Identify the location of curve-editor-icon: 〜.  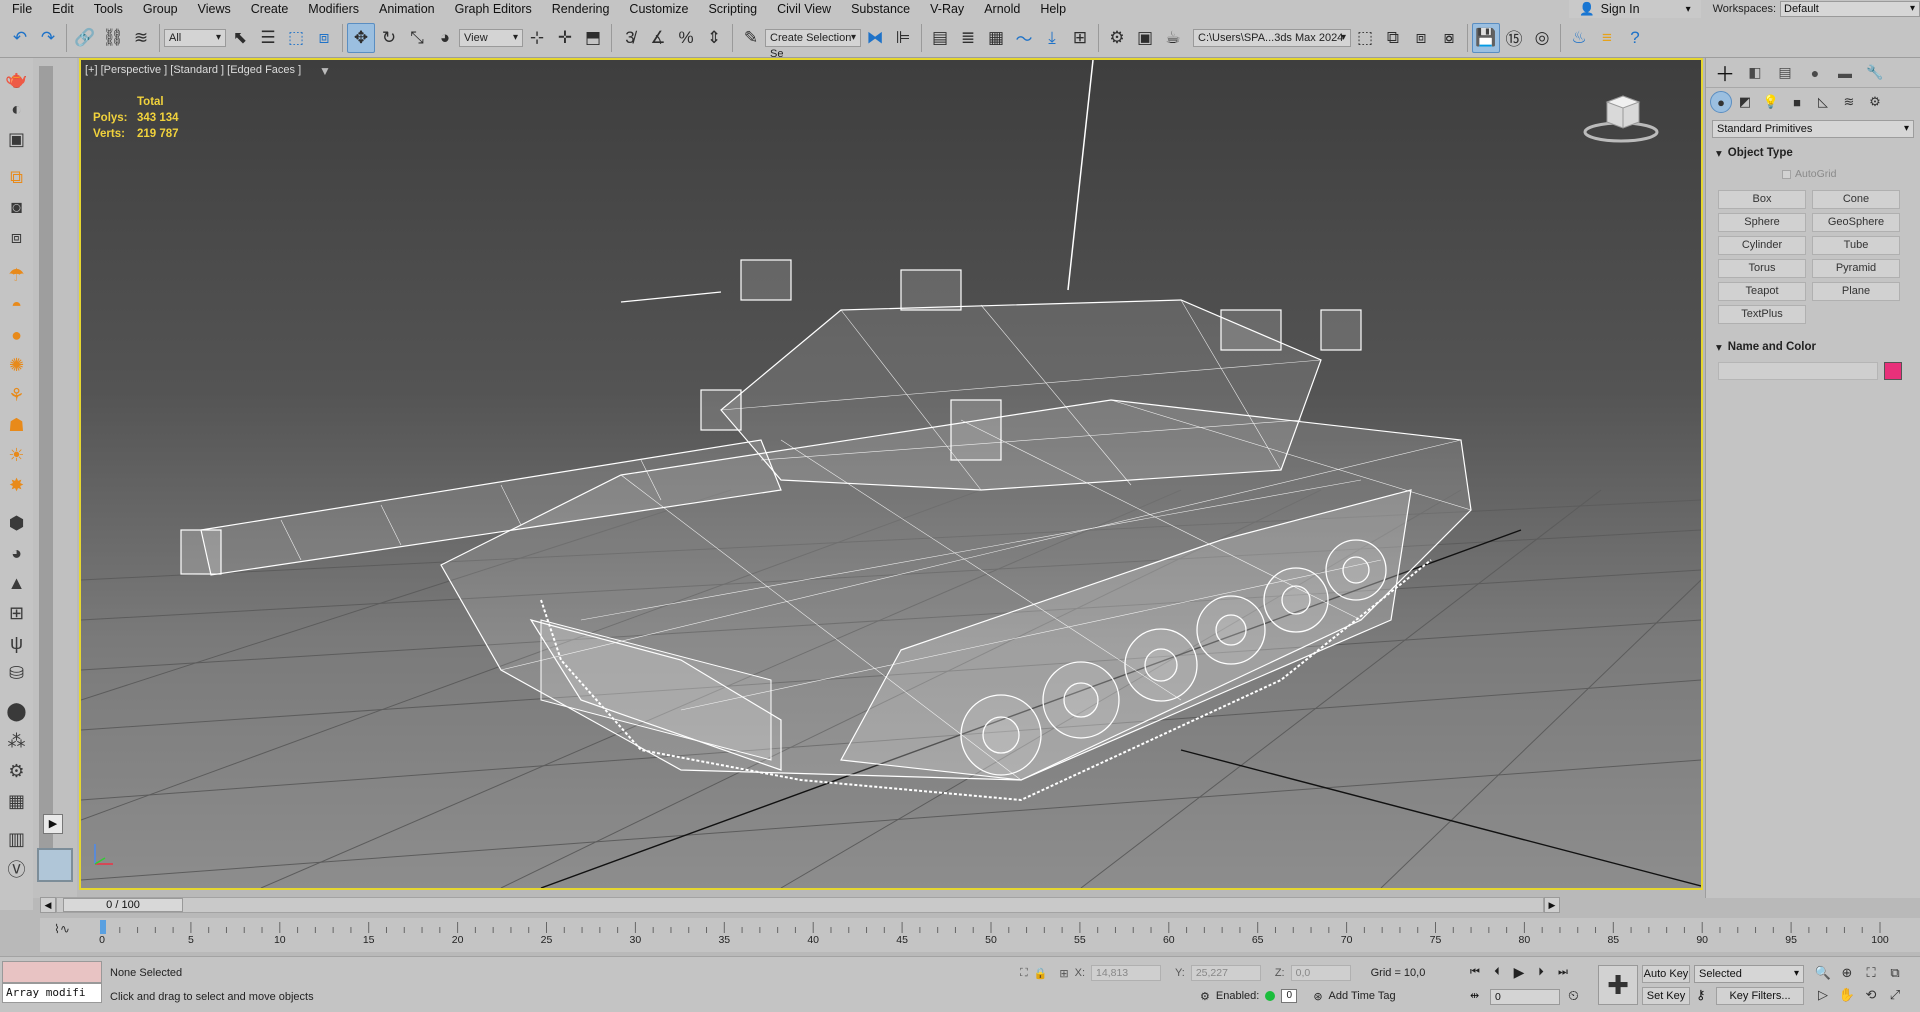
(1024, 38).